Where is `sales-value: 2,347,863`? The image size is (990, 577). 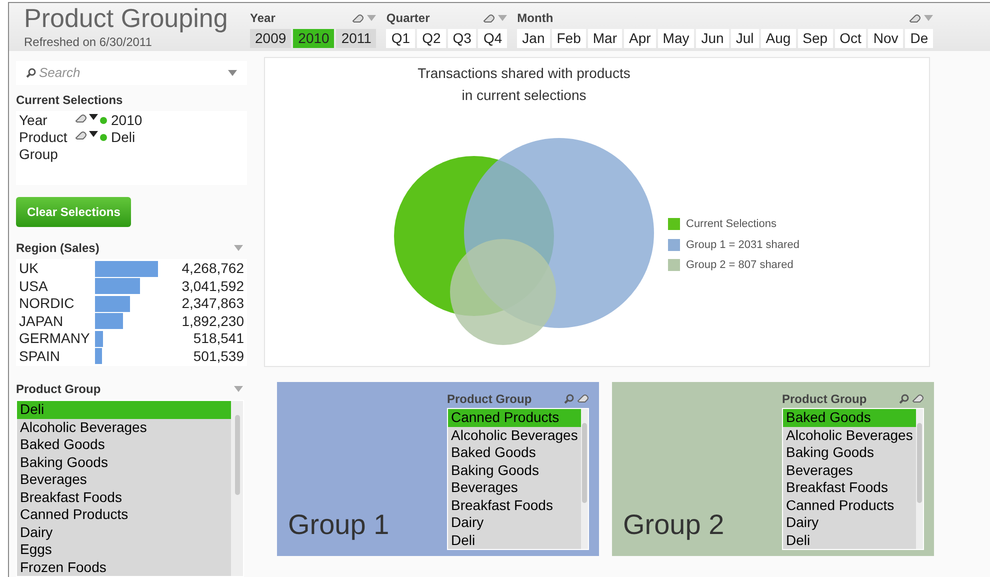
sales-value: 2,347,863 is located at coordinates (212, 303).